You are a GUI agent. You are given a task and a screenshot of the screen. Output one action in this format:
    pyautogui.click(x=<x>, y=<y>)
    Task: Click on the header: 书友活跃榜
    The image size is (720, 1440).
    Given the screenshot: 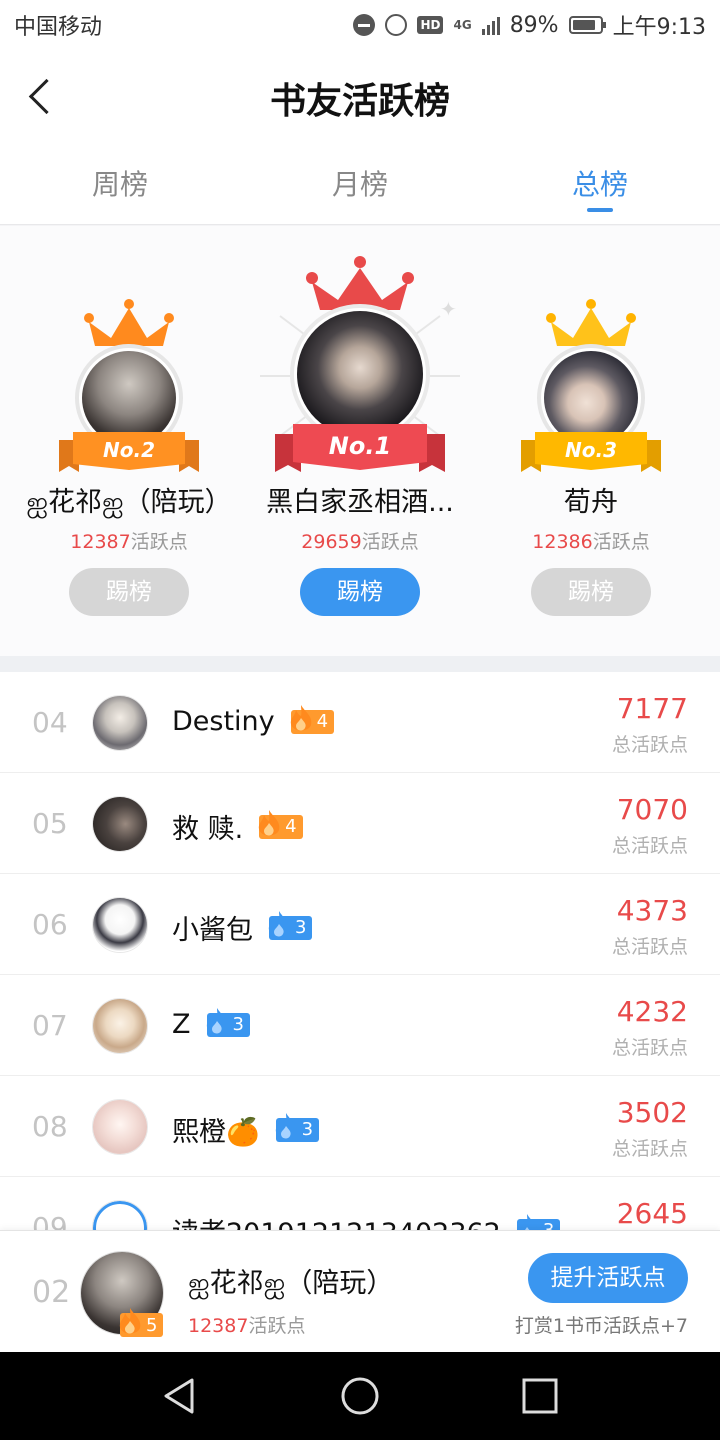 What is the action you would take?
    pyautogui.click(x=360, y=97)
    